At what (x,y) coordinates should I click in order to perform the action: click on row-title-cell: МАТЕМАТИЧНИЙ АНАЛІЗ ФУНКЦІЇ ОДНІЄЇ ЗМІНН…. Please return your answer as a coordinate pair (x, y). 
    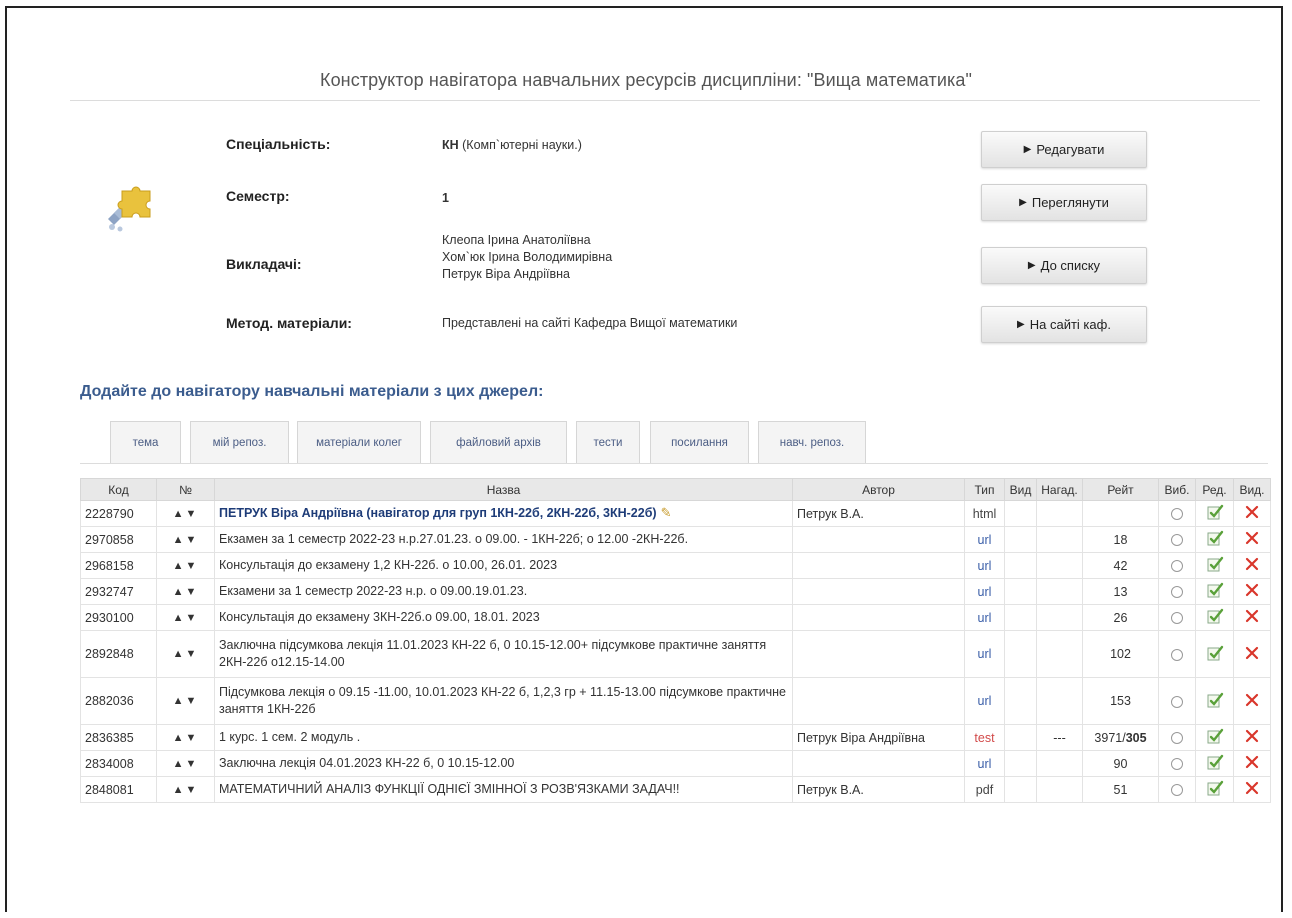
    Looking at the image, I should click on (503, 789).